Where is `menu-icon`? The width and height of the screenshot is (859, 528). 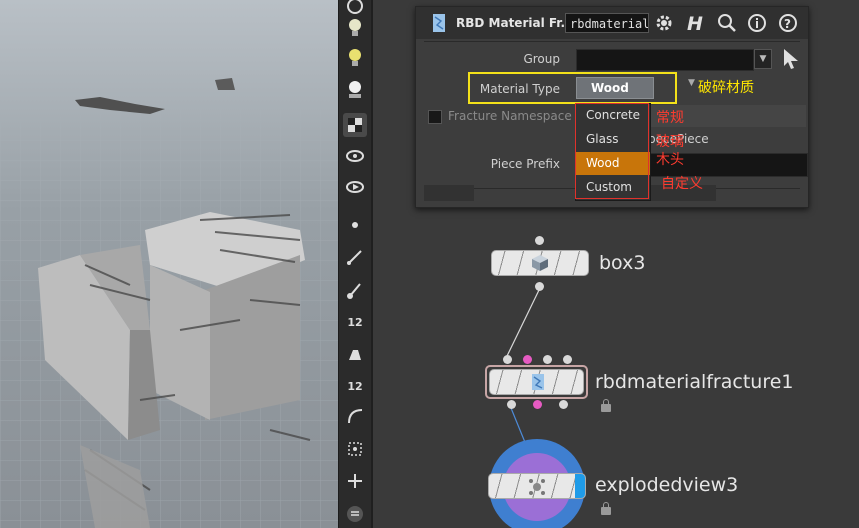
menu-icon is located at coordinates (355, 514).